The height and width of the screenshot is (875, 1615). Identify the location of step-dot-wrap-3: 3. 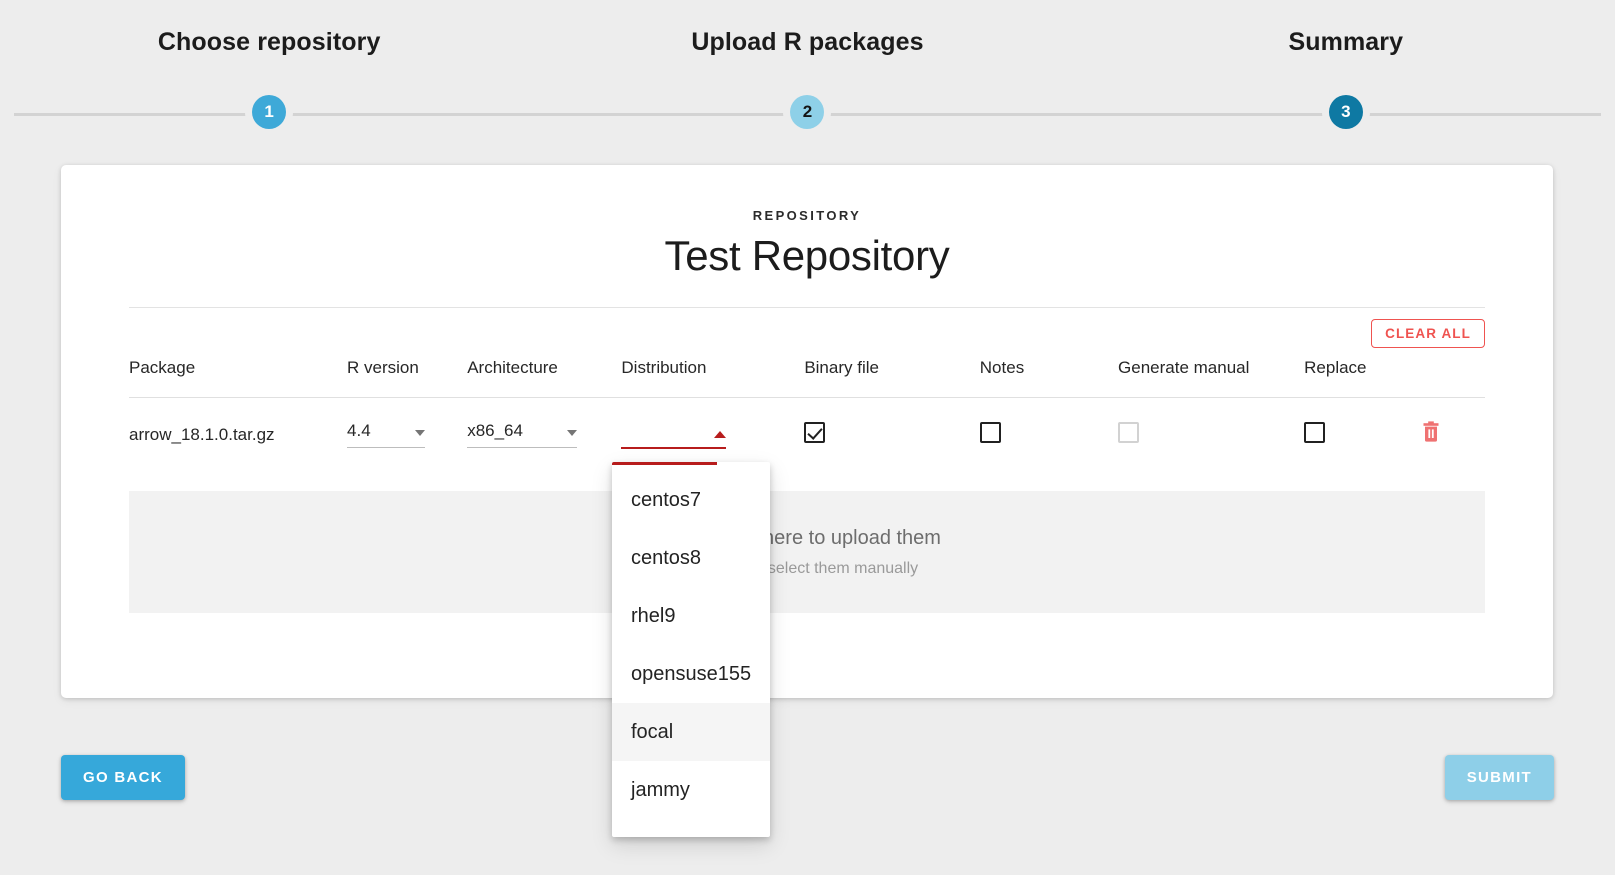
(1346, 112).